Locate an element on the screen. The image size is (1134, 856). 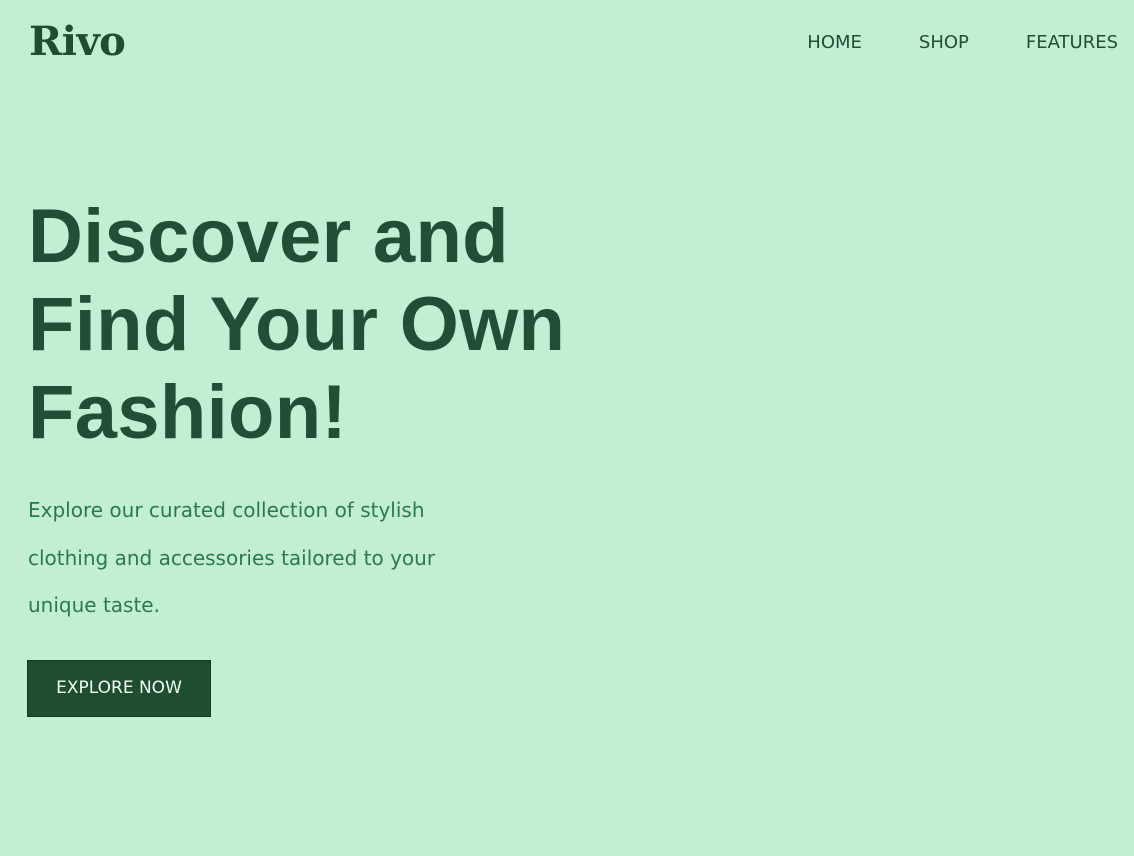
explore-now-button: EXPLORE NOW is located at coordinates (119, 688).